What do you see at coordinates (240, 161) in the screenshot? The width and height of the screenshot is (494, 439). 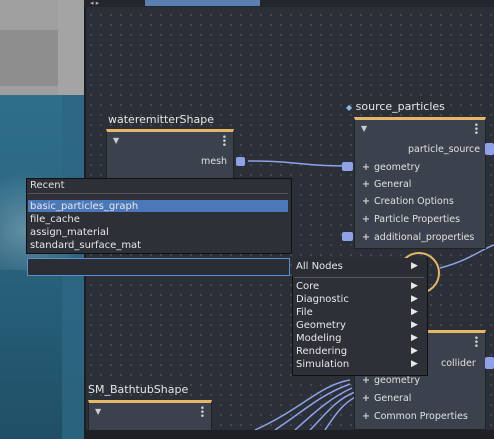 I see `output-port-mesh` at bounding box center [240, 161].